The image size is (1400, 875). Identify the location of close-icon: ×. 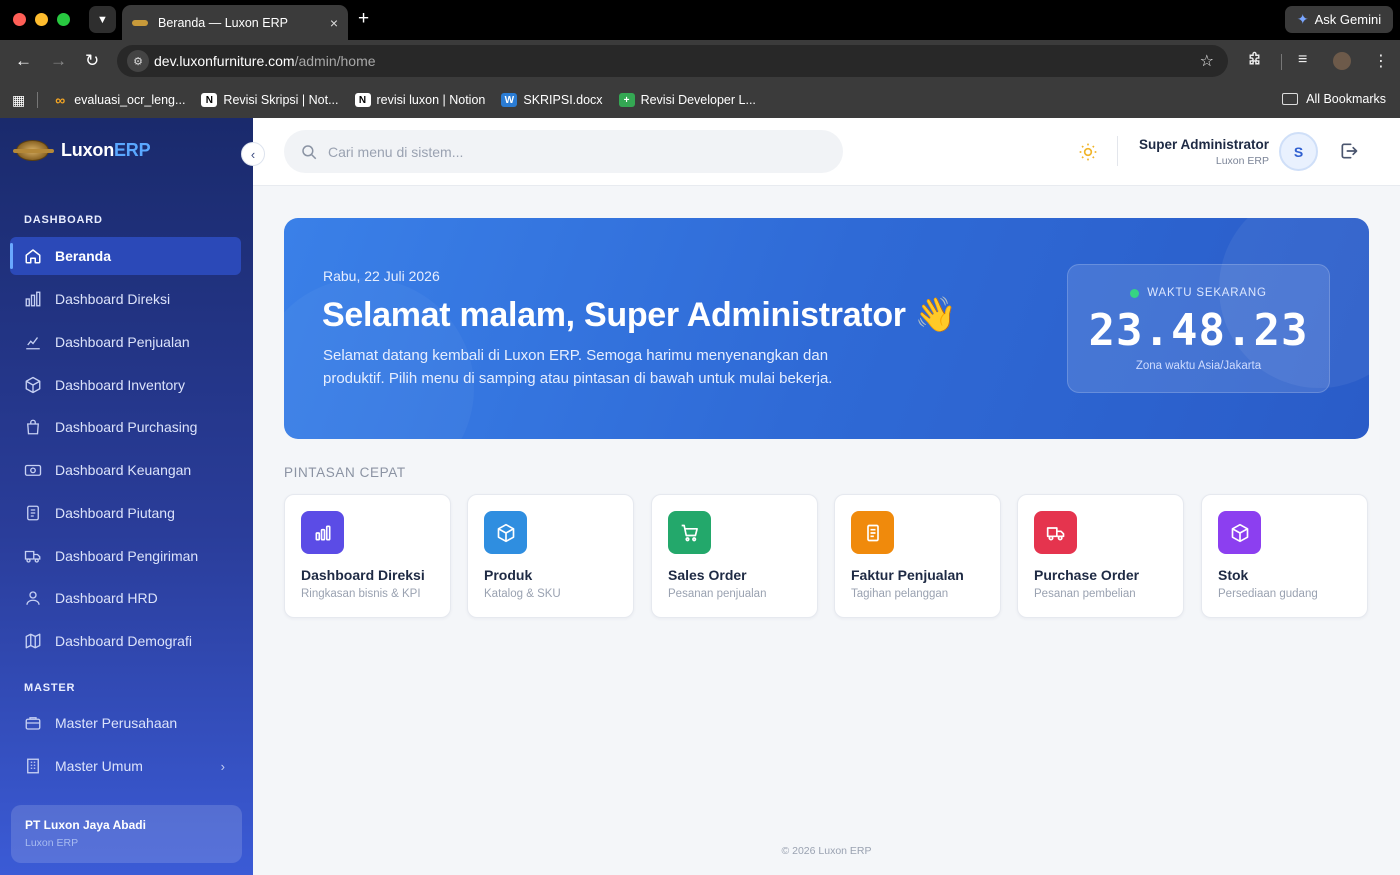
(334, 23).